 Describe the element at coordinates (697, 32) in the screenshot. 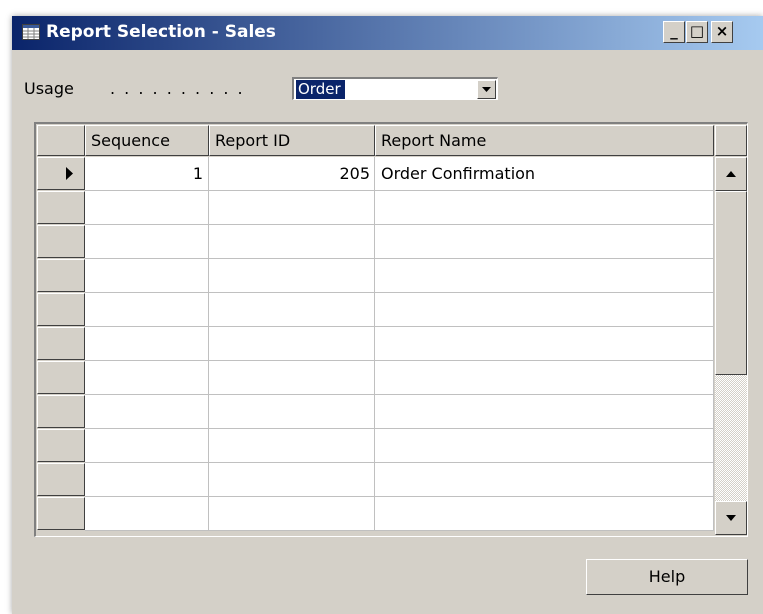

I see `maximize-button: □` at that location.